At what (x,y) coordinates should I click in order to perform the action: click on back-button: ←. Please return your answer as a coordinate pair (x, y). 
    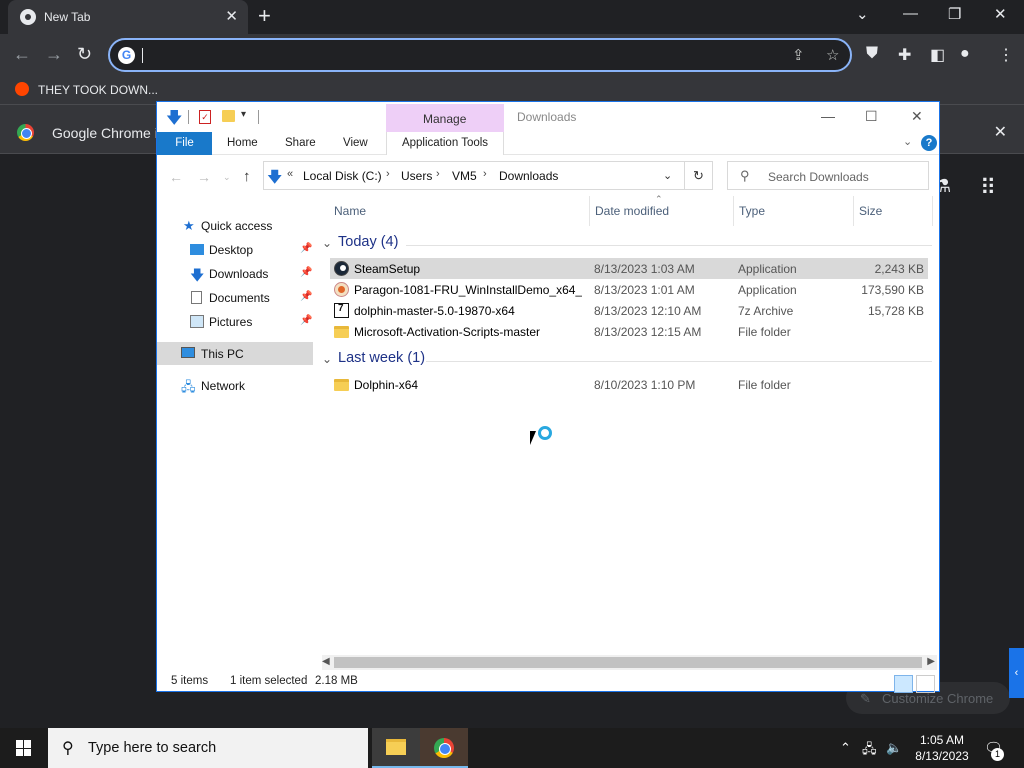
    Looking at the image, I should click on (22, 54).